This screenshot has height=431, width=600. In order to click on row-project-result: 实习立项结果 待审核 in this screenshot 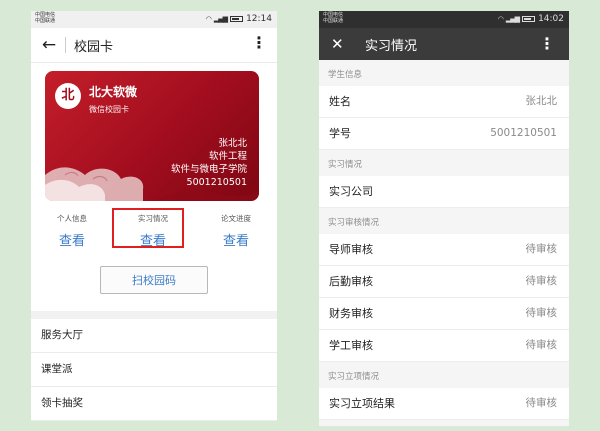, I will do `click(444, 404)`.